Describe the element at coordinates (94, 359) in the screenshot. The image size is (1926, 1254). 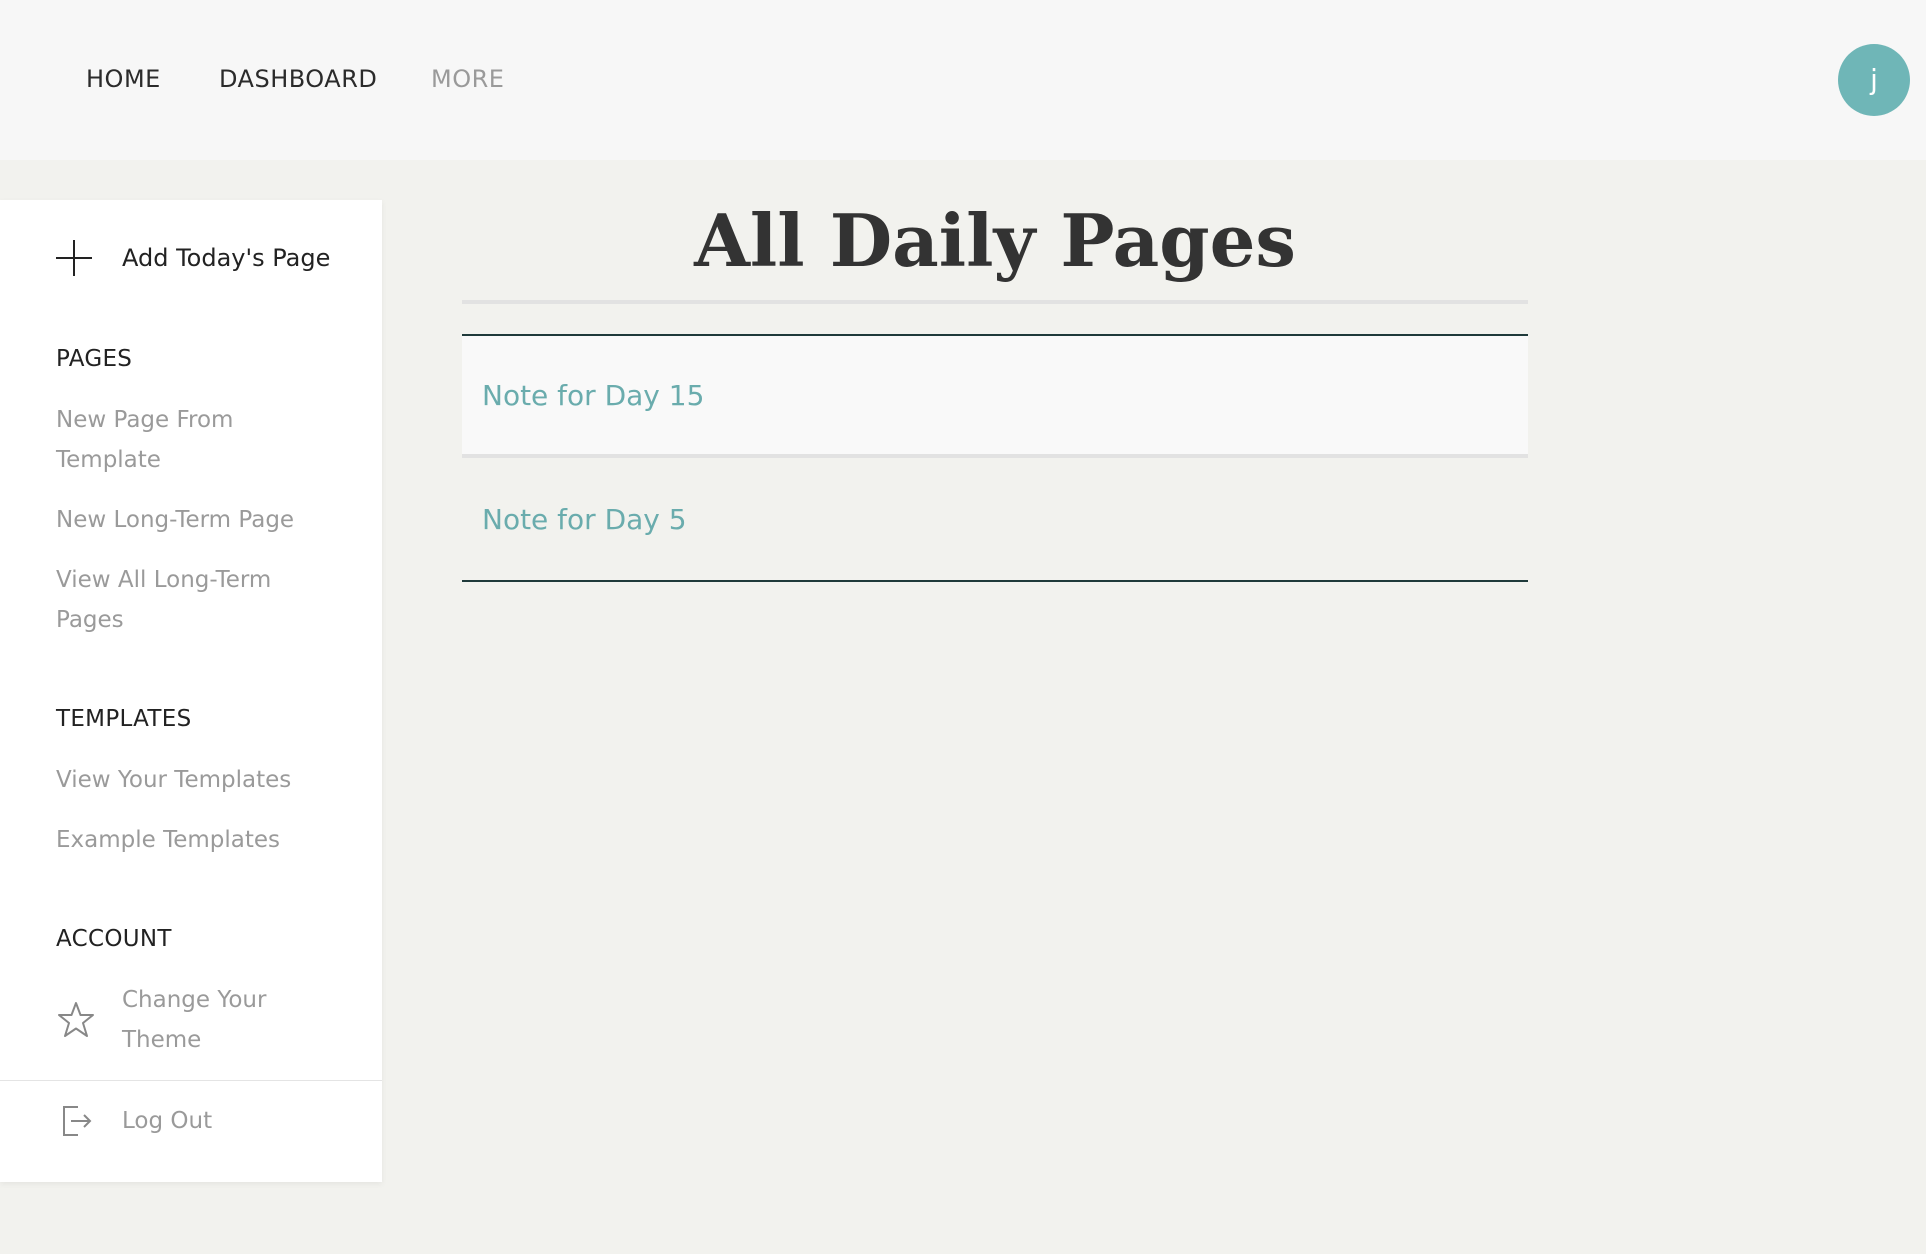
I see `pages-heading: PAGES` at that location.